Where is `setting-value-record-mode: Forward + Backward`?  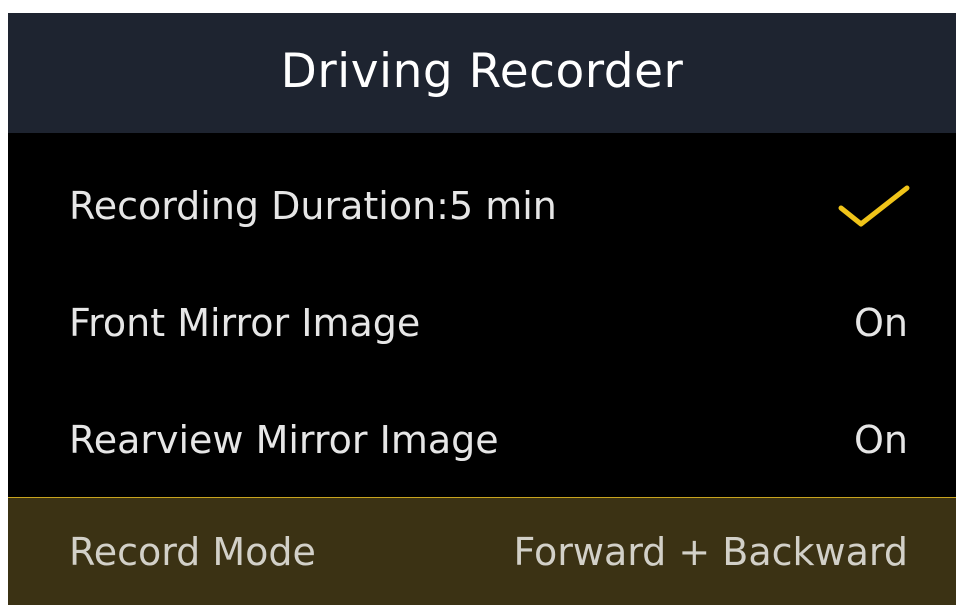
setting-value-record-mode: Forward + Backward is located at coordinates (710, 551).